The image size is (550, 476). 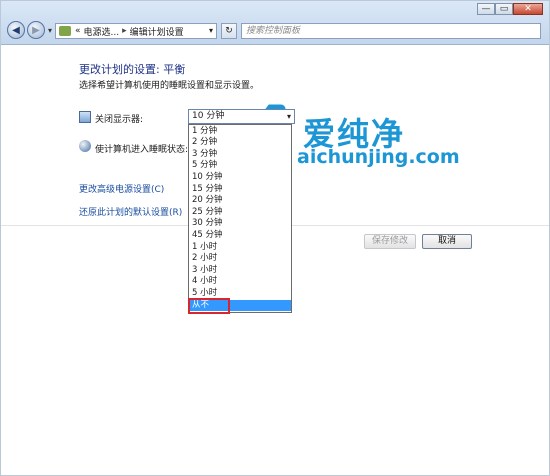 I want to click on dropdown-option: 10 分钟, so click(x=240, y=178).